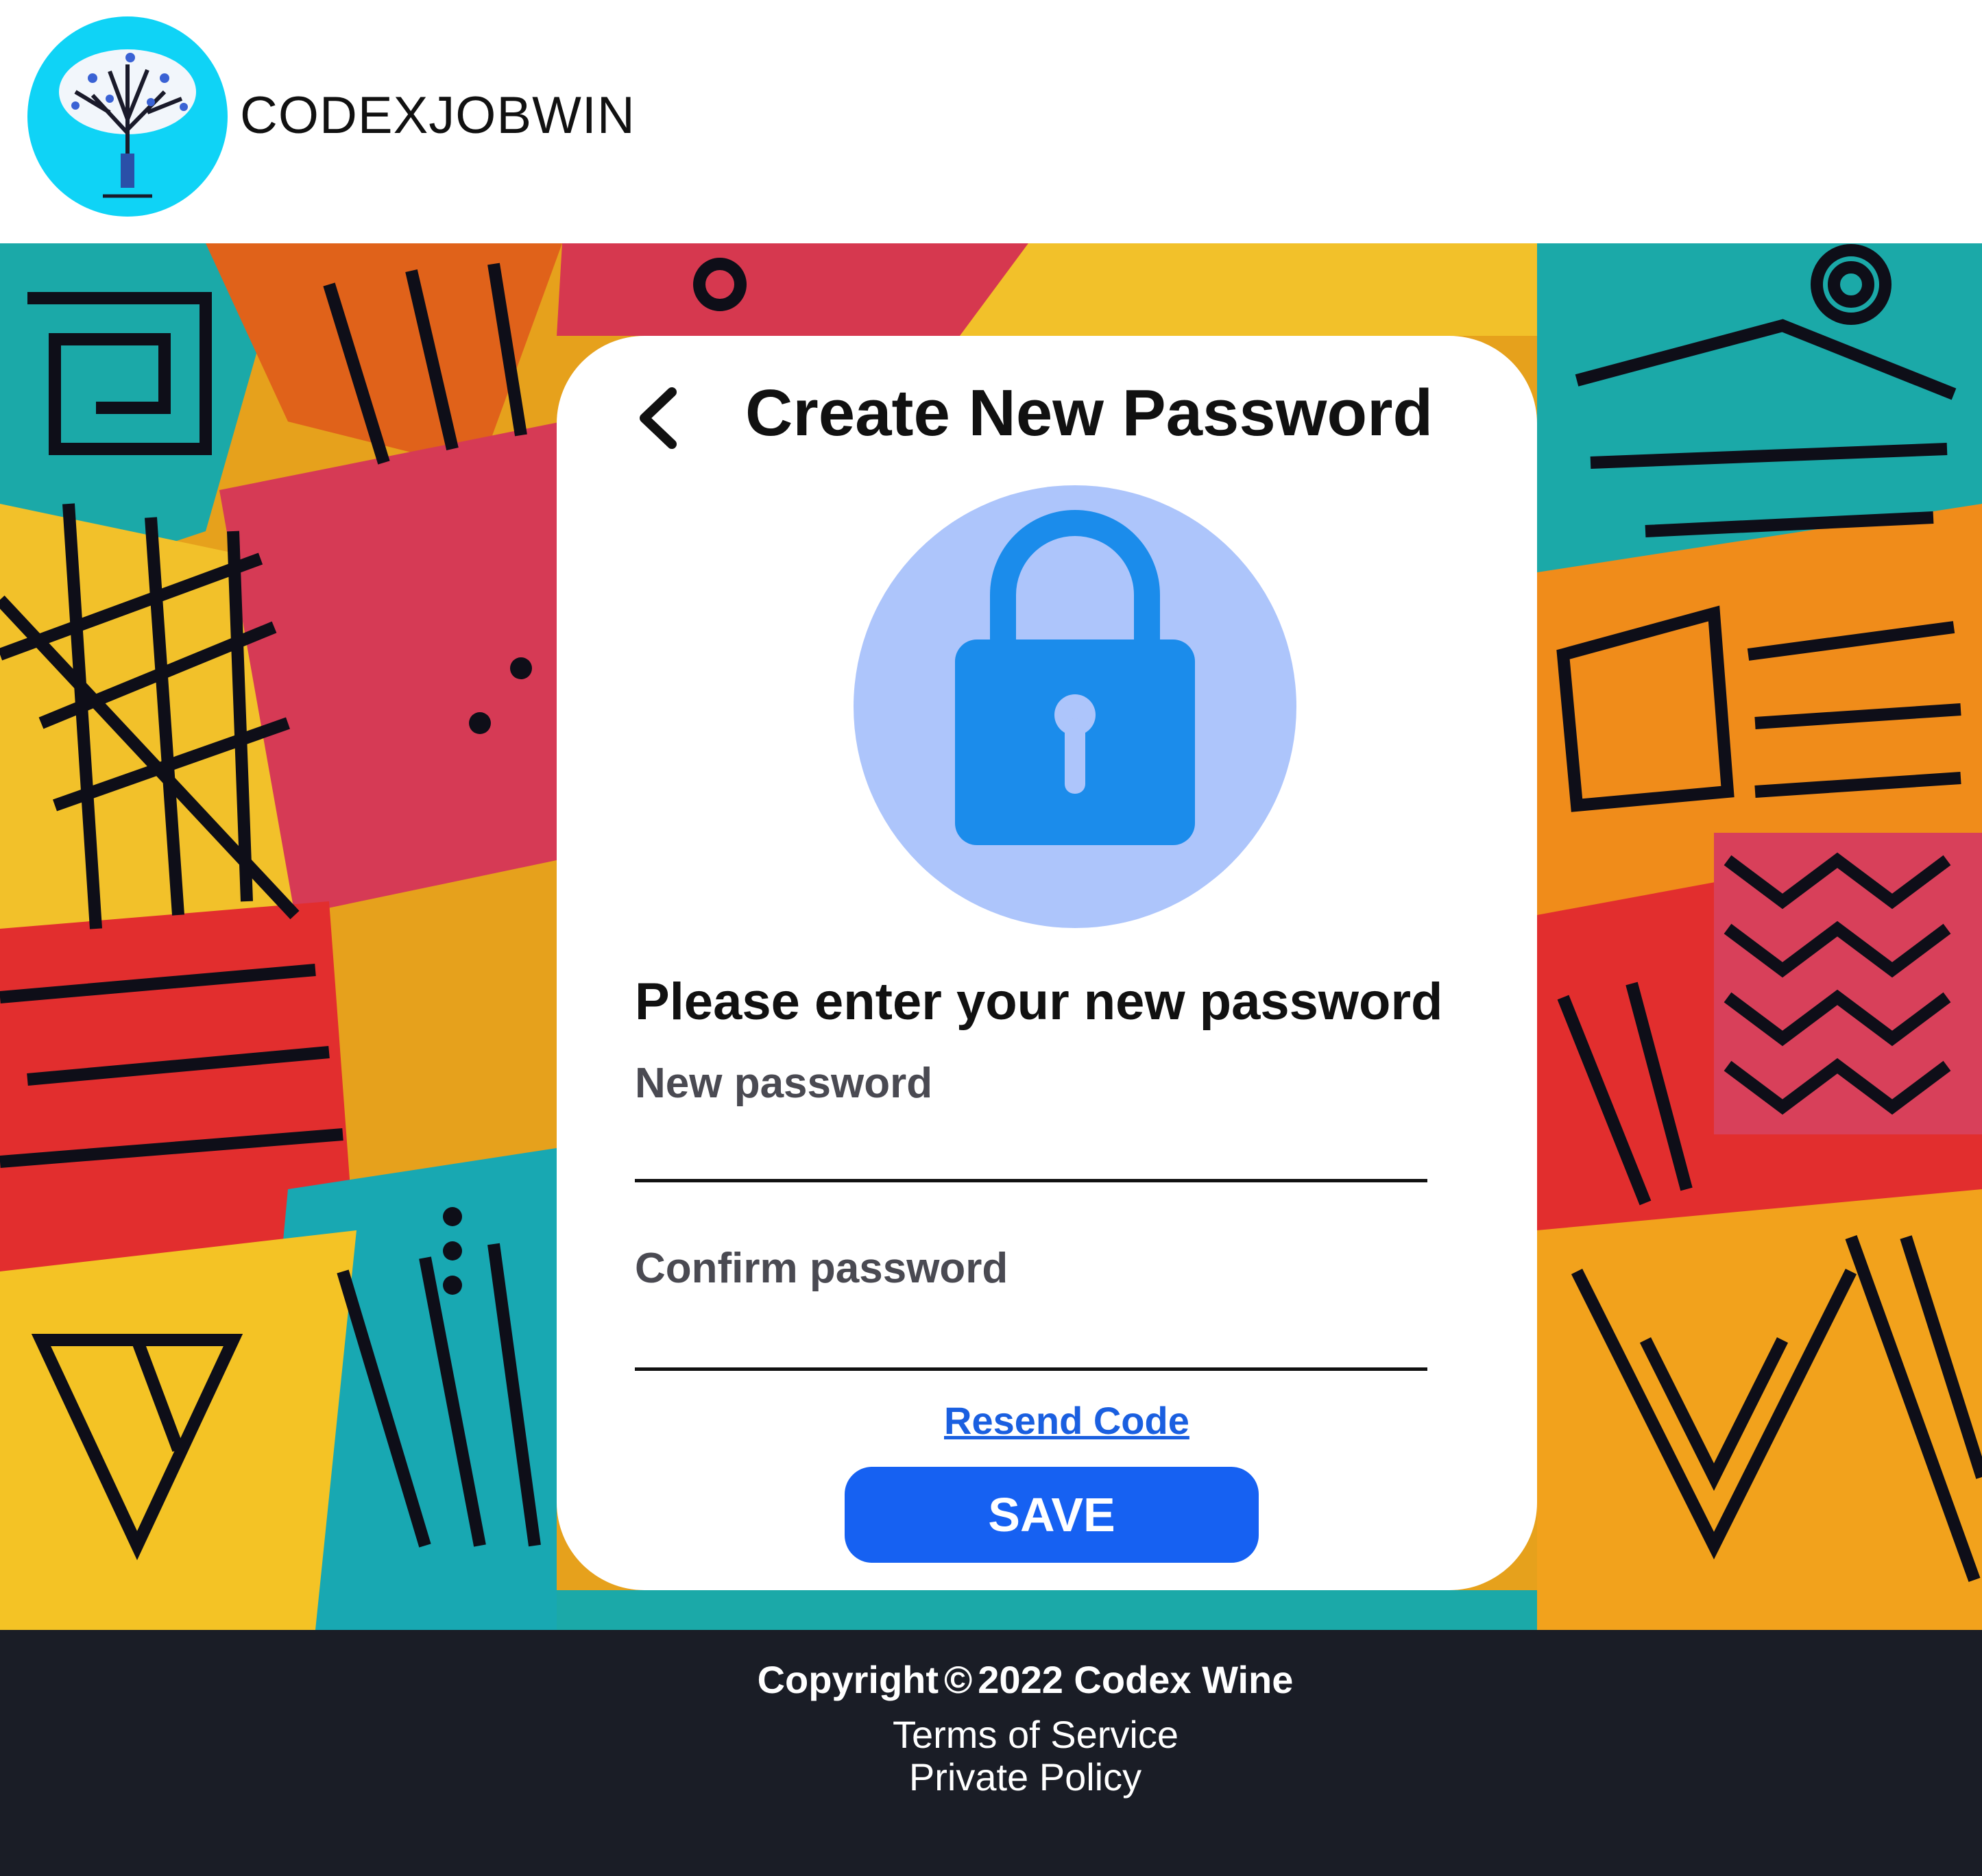 The width and height of the screenshot is (1982, 1876). I want to click on resend-code-link: Resend Code, so click(1066, 1420).